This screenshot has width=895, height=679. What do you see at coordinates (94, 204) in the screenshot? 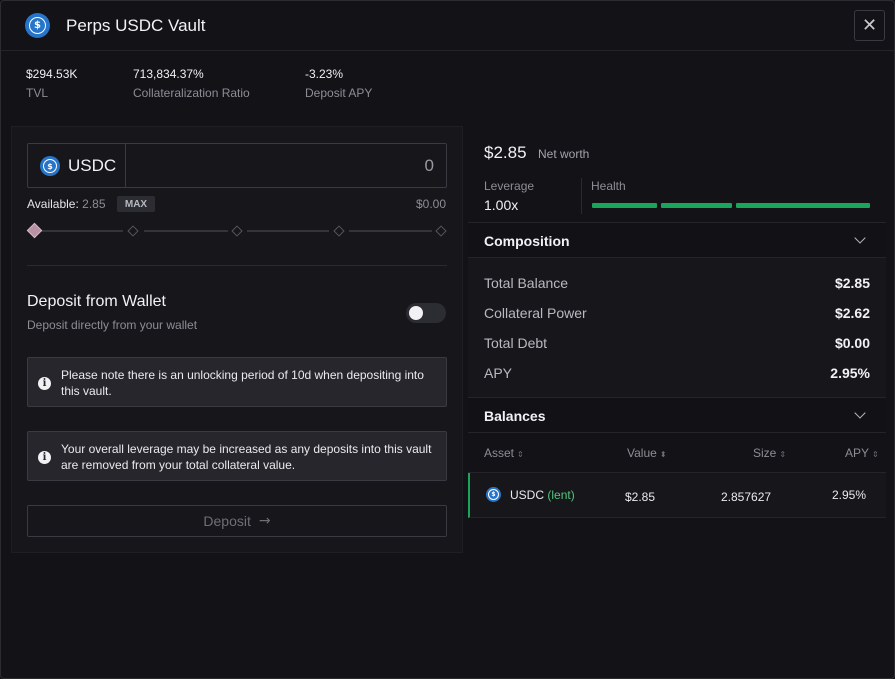
I see `available-value: 2.85` at bounding box center [94, 204].